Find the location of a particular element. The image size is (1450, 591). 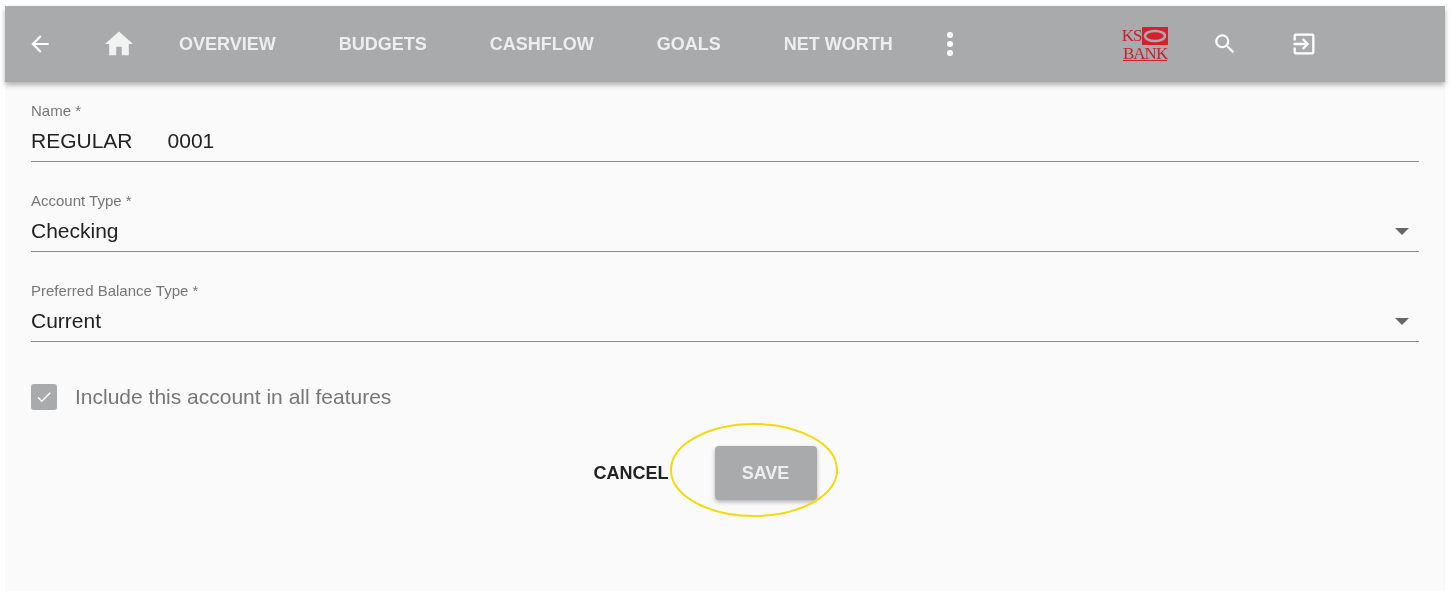

field-value: Checking is located at coordinates (75, 231).